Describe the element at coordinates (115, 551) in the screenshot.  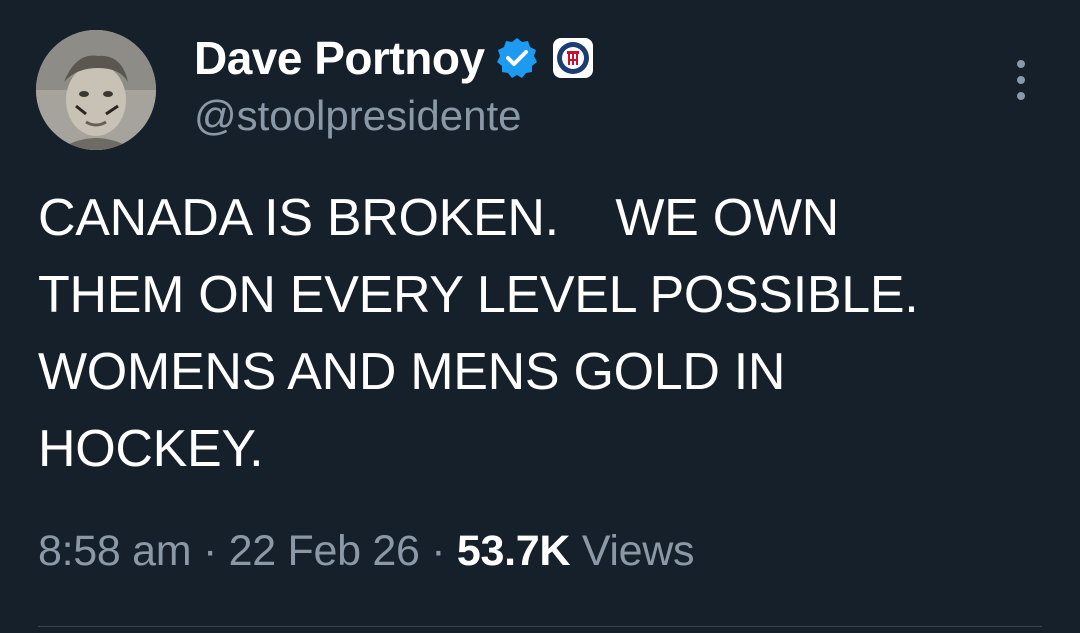
I see `tweet-time: 8:58 am` at that location.